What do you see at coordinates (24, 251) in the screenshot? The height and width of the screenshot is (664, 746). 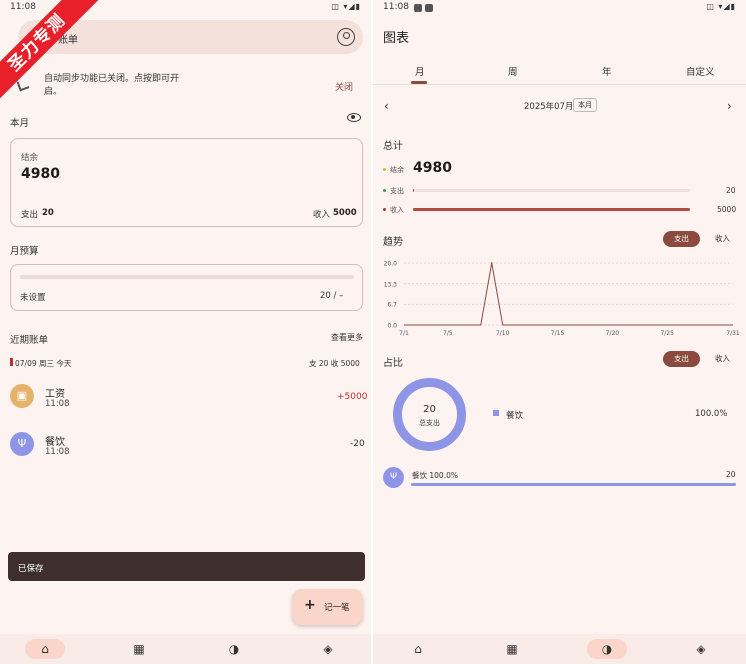 I see `budget-title: 月预算` at bounding box center [24, 251].